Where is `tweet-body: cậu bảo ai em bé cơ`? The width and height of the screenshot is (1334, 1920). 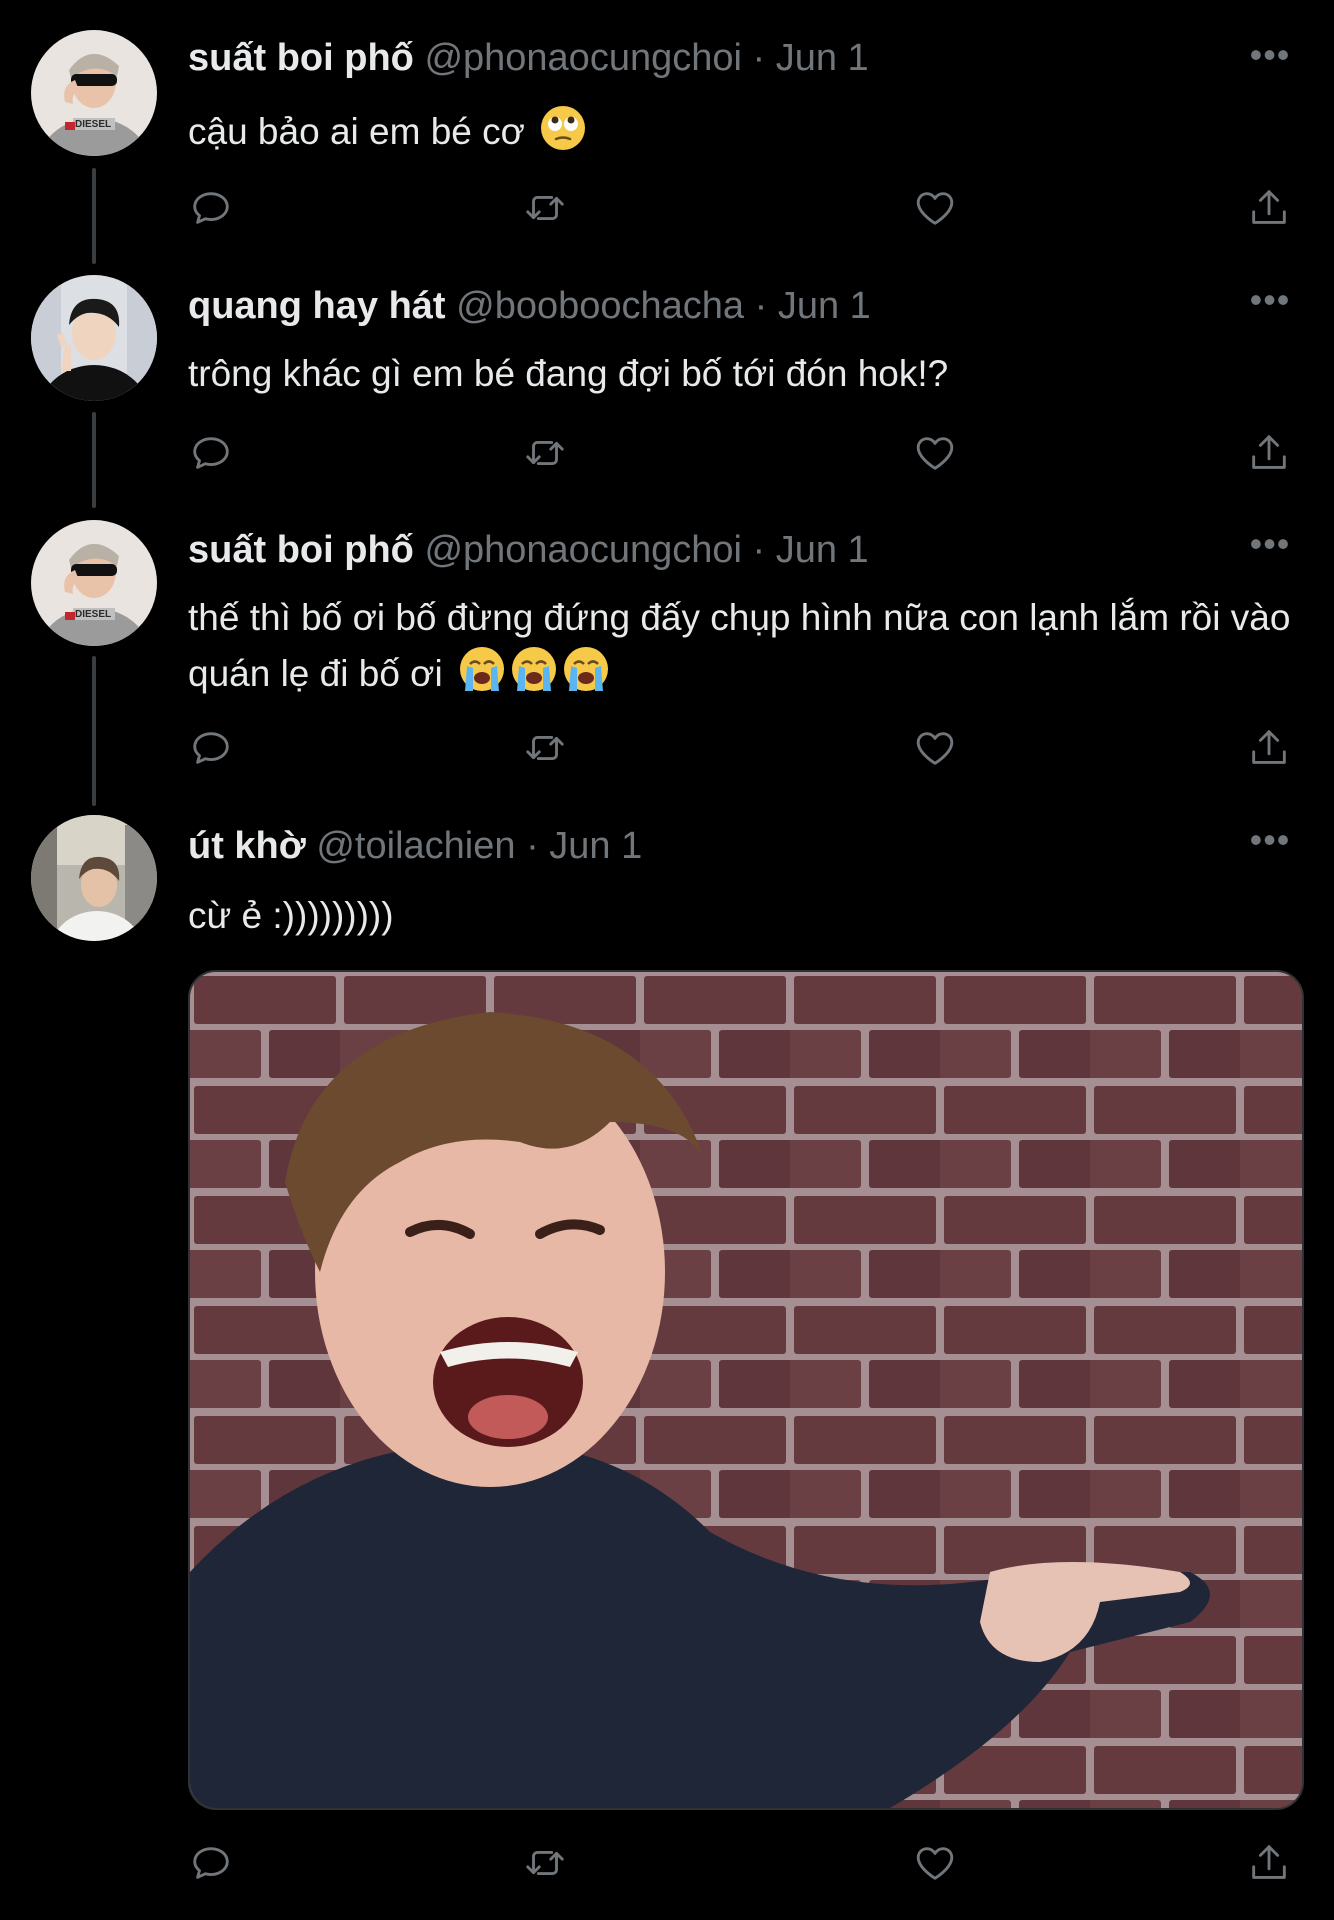
tweet-body: cậu bảo ai em bé cơ is located at coordinates (356, 131).